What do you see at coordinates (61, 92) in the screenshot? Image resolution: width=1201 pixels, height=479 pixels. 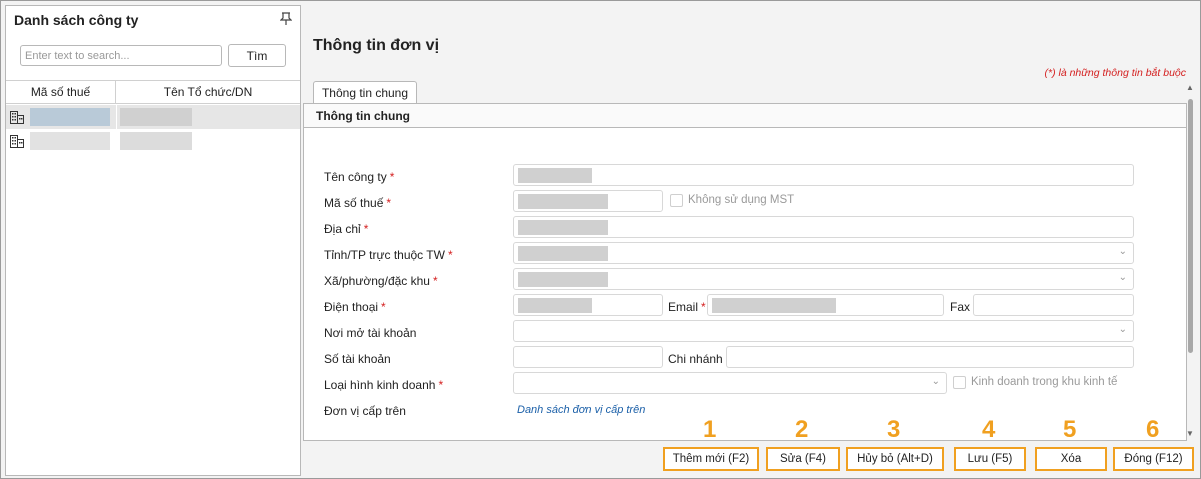 I see `column-header-tax-code: Mã số thuế` at bounding box center [61, 92].